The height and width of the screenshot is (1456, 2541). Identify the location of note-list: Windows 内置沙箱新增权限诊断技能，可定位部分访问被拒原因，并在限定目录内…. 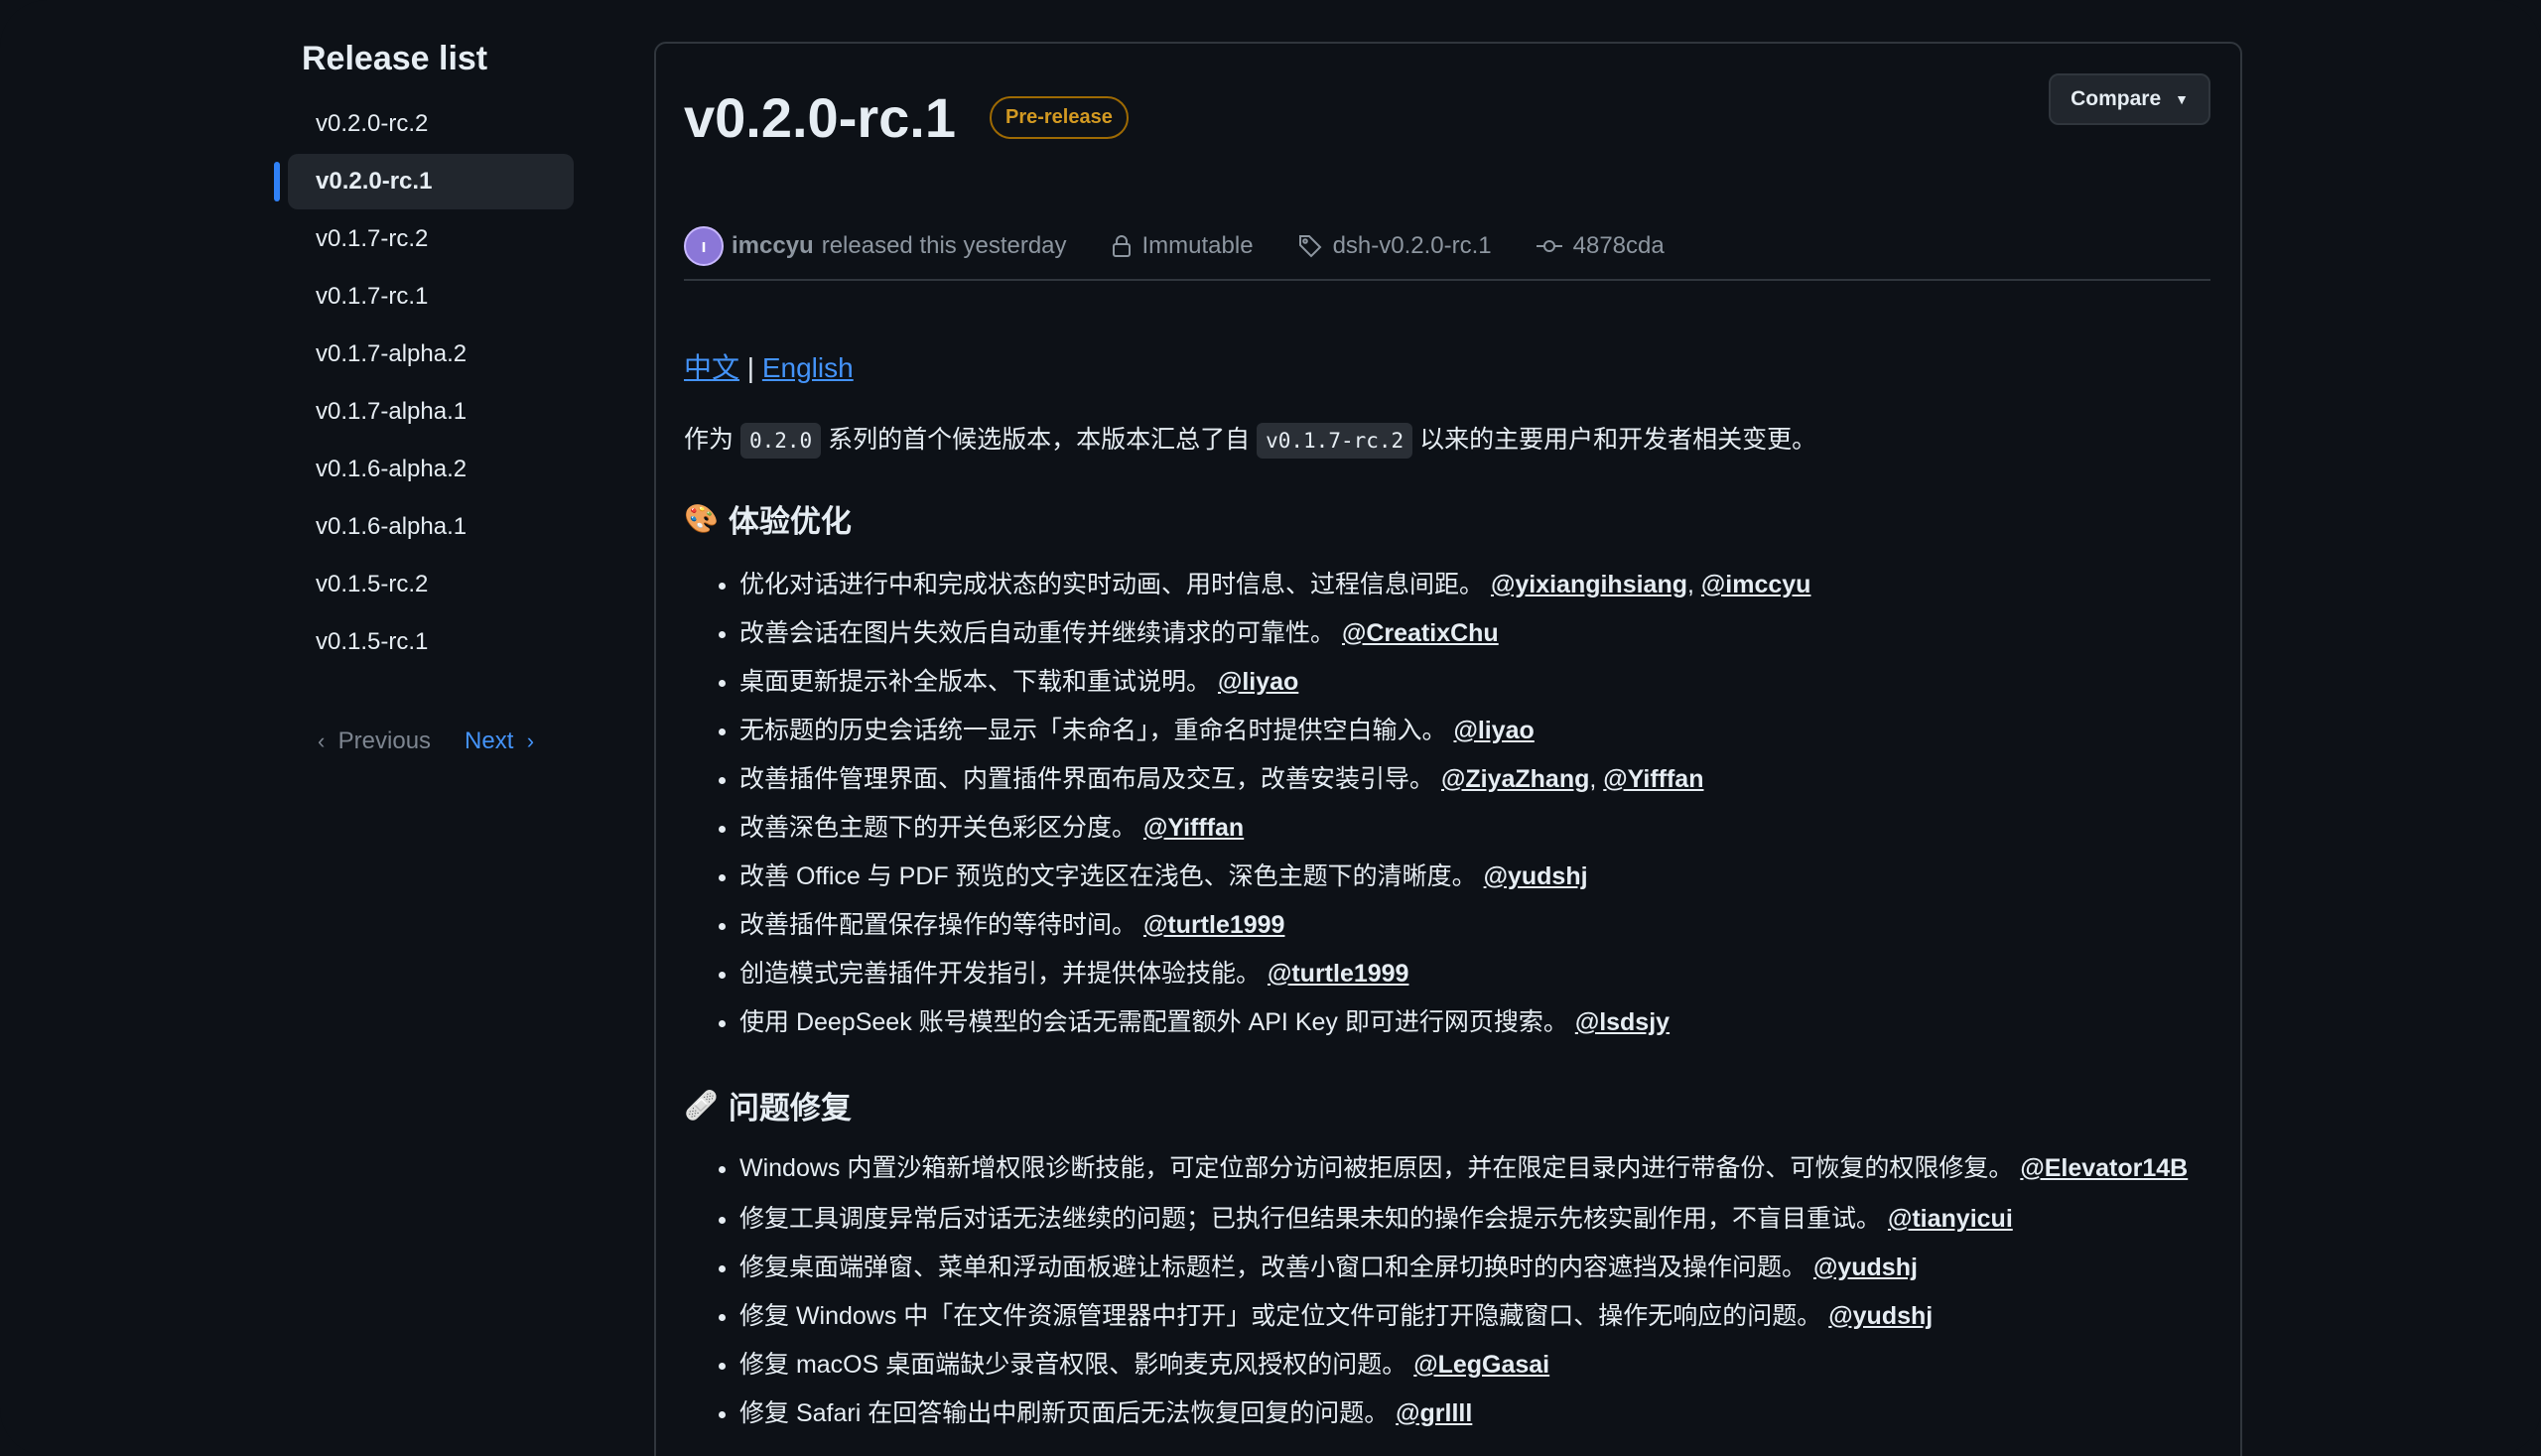
(1447, 1292).